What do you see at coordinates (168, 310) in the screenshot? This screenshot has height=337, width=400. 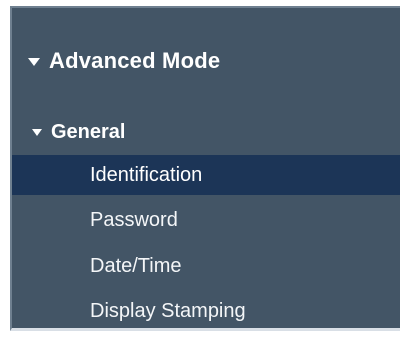 I see `menu-item-label: Display Stamping` at bounding box center [168, 310].